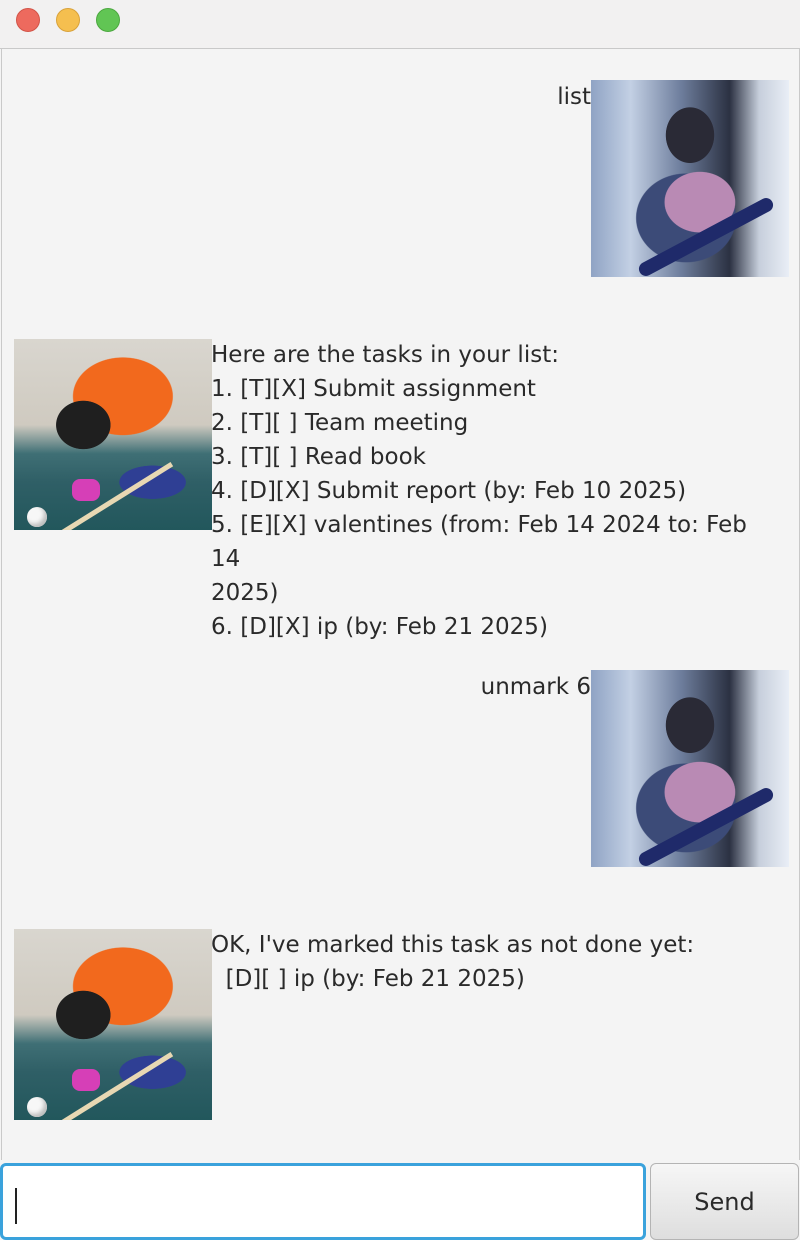 The image size is (800, 1240). I want to click on user-message-text: list, so click(574, 97).